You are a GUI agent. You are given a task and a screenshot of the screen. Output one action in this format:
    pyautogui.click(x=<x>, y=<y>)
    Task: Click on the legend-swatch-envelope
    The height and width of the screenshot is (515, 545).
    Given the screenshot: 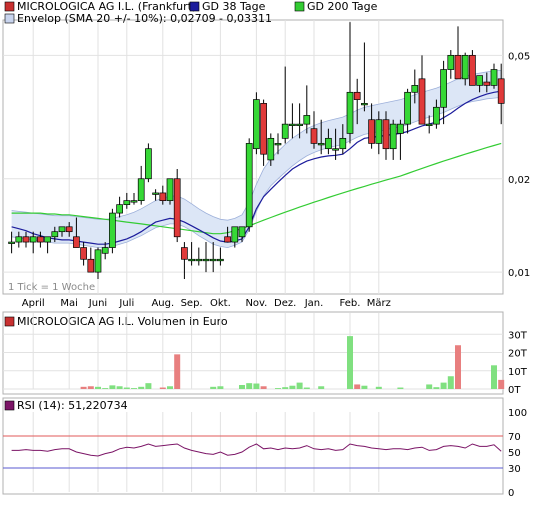 What is the action you would take?
    pyautogui.click(x=9, y=18)
    